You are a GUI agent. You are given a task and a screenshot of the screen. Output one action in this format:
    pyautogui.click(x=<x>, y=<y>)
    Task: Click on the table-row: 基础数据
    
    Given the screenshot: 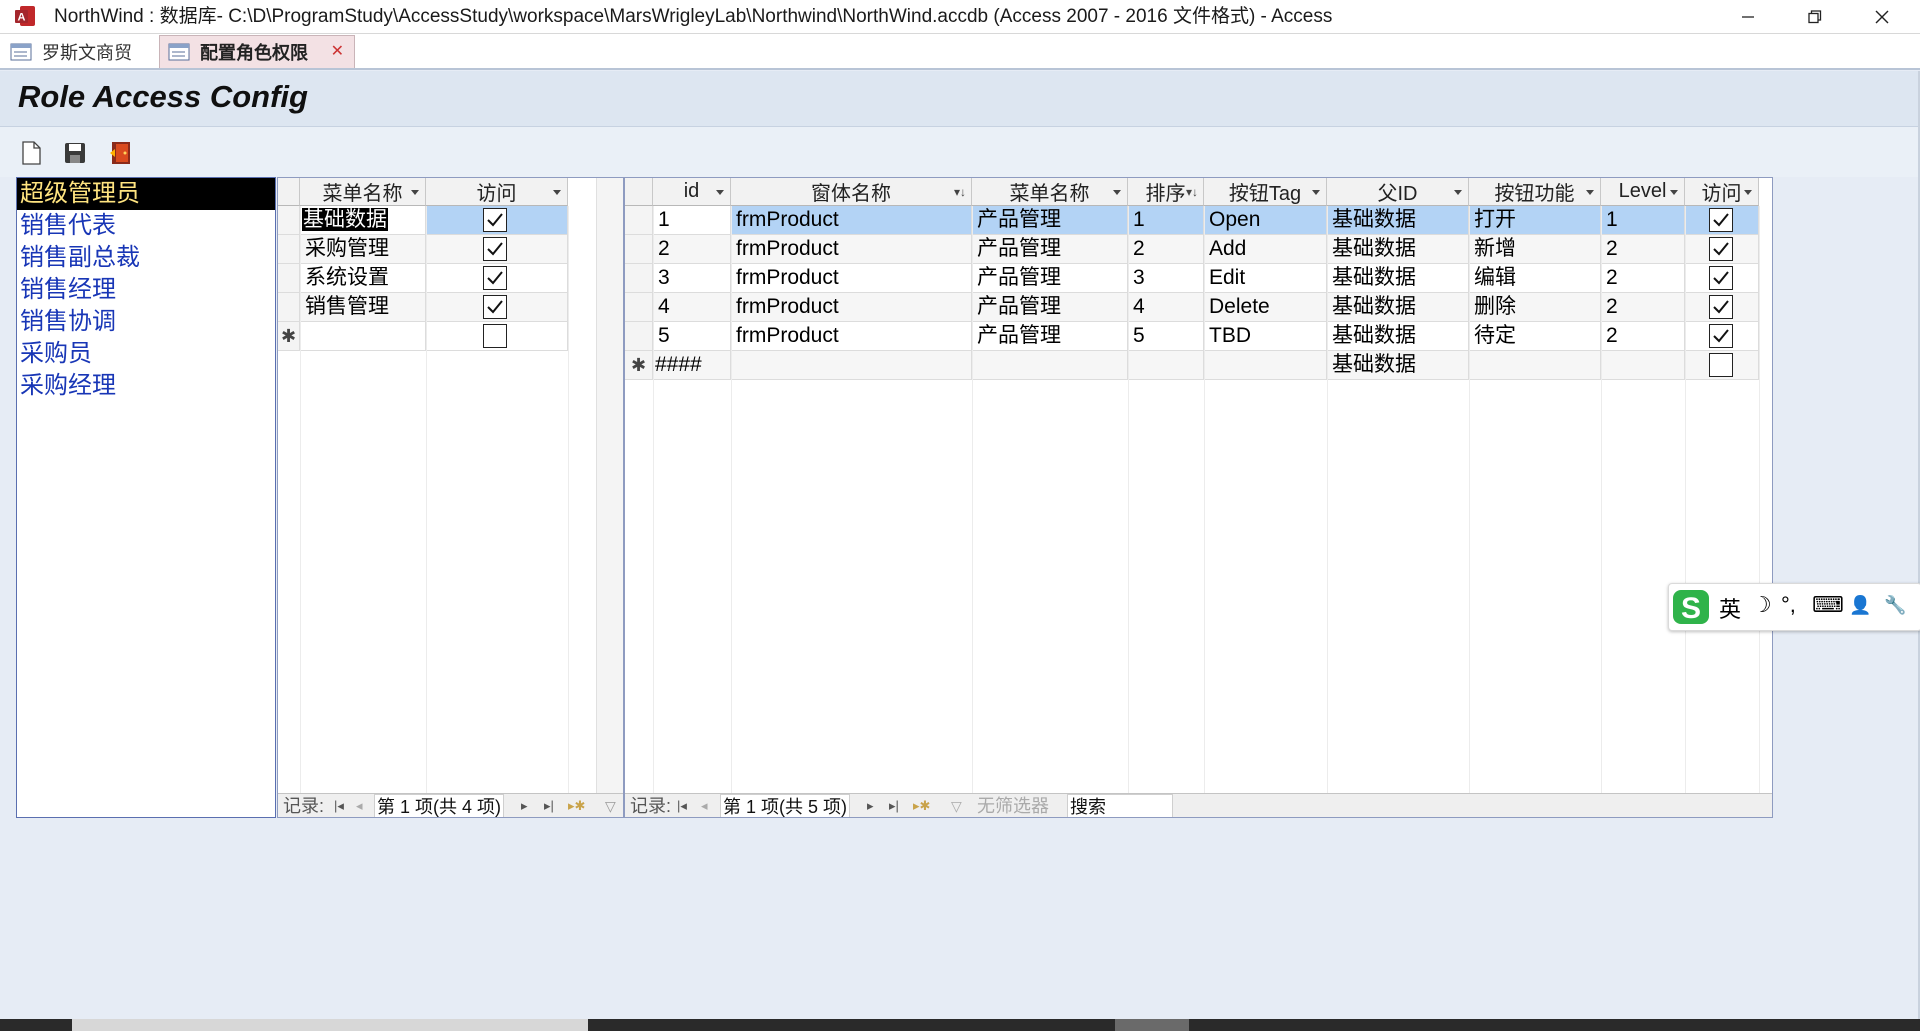 What is the action you would take?
    pyautogui.click(x=423, y=220)
    